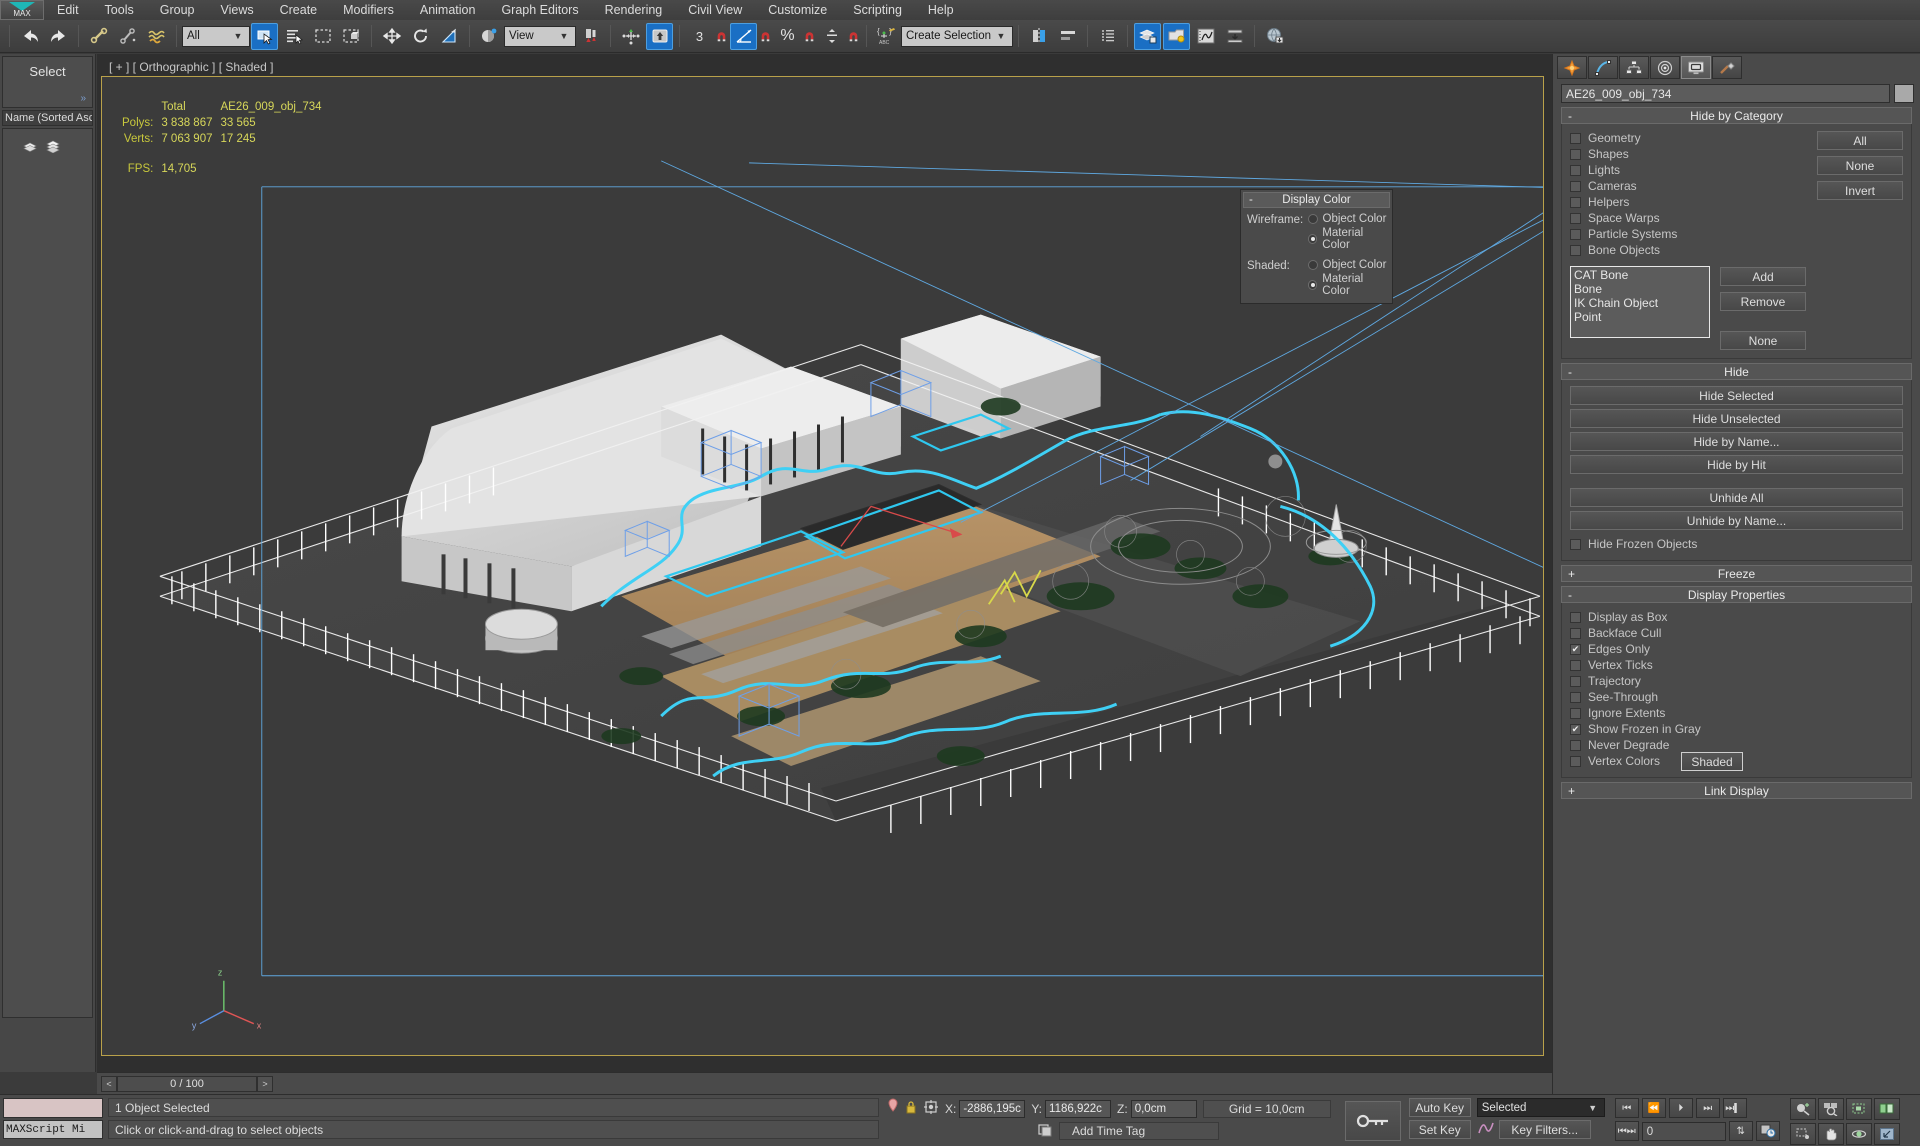 The width and height of the screenshot is (1920, 1146). What do you see at coordinates (877, 10) in the screenshot?
I see `menu-item-scripting: Scripting` at bounding box center [877, 10].